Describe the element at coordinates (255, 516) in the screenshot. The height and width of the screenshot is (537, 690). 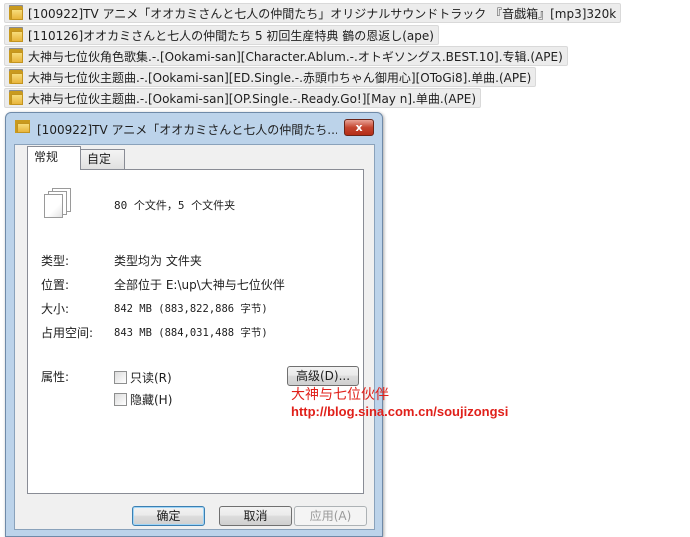
I see `cancel-button: 取消` at that location.